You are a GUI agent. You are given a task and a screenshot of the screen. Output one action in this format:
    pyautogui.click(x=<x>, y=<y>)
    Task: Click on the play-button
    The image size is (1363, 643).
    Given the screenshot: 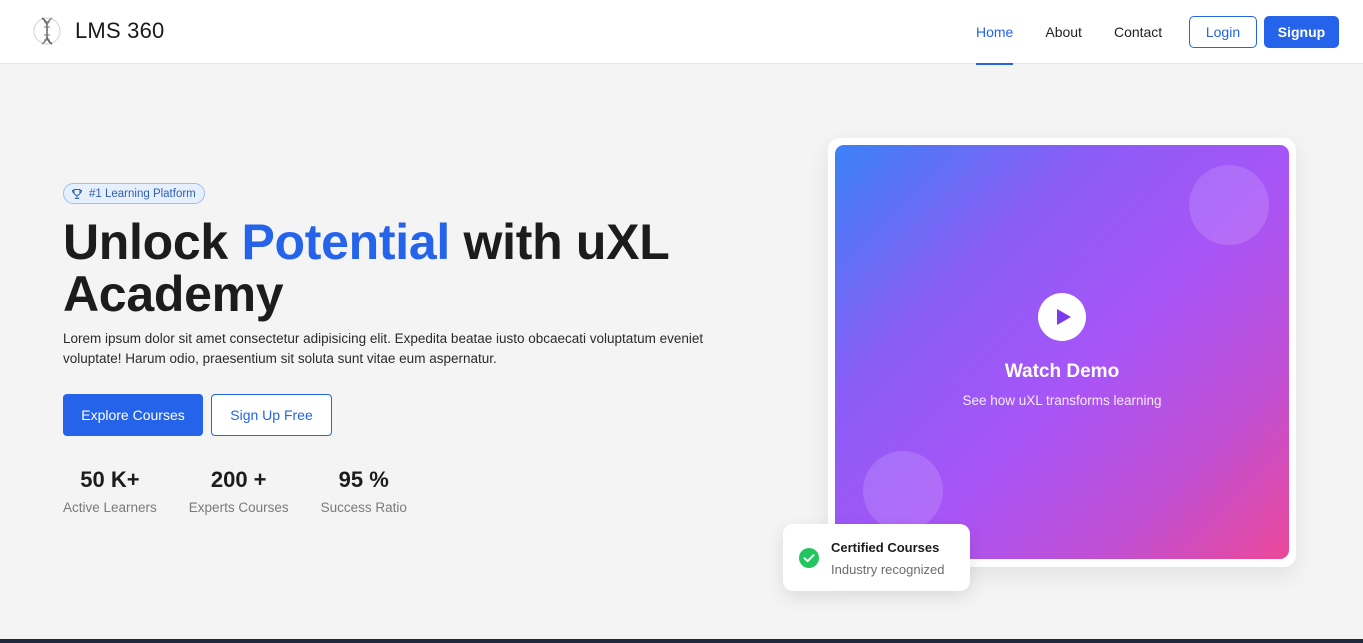 What is the action you would take?
    pyautogui.click(x=1062, y=317)
    